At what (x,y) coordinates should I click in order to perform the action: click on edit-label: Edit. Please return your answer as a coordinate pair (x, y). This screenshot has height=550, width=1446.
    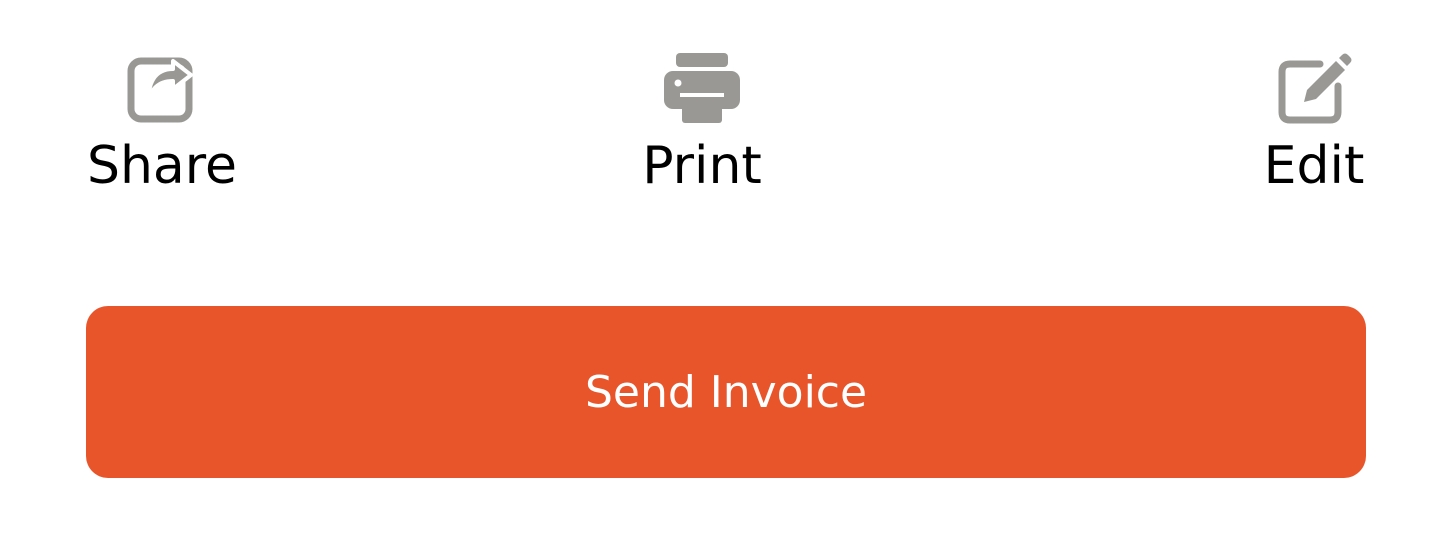
    Looking at the image, I should click on (1314, 166).